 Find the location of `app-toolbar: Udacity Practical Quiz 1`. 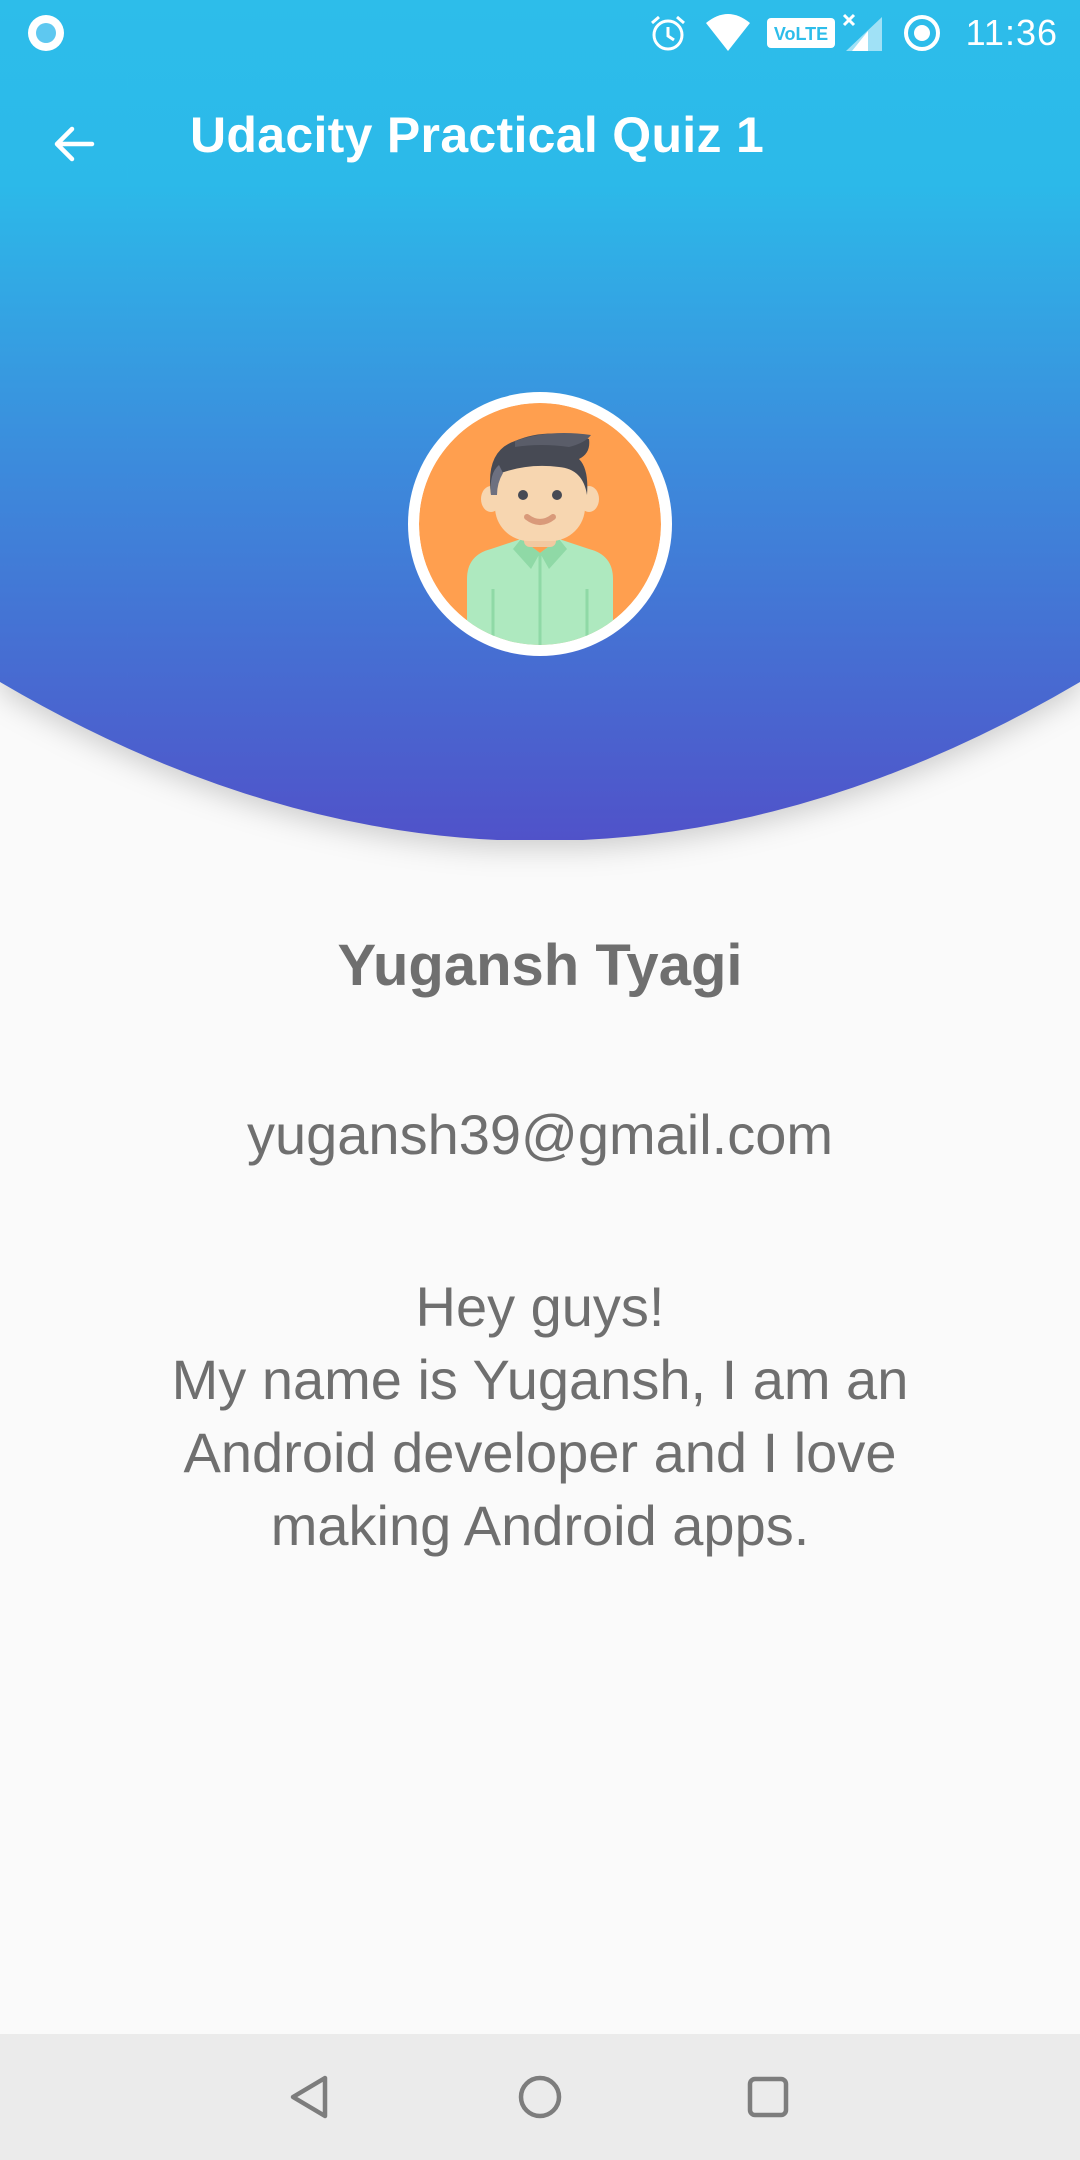

app-toolbar: Udacity Practical Quiz 1 is located at coordinates (540, 137).